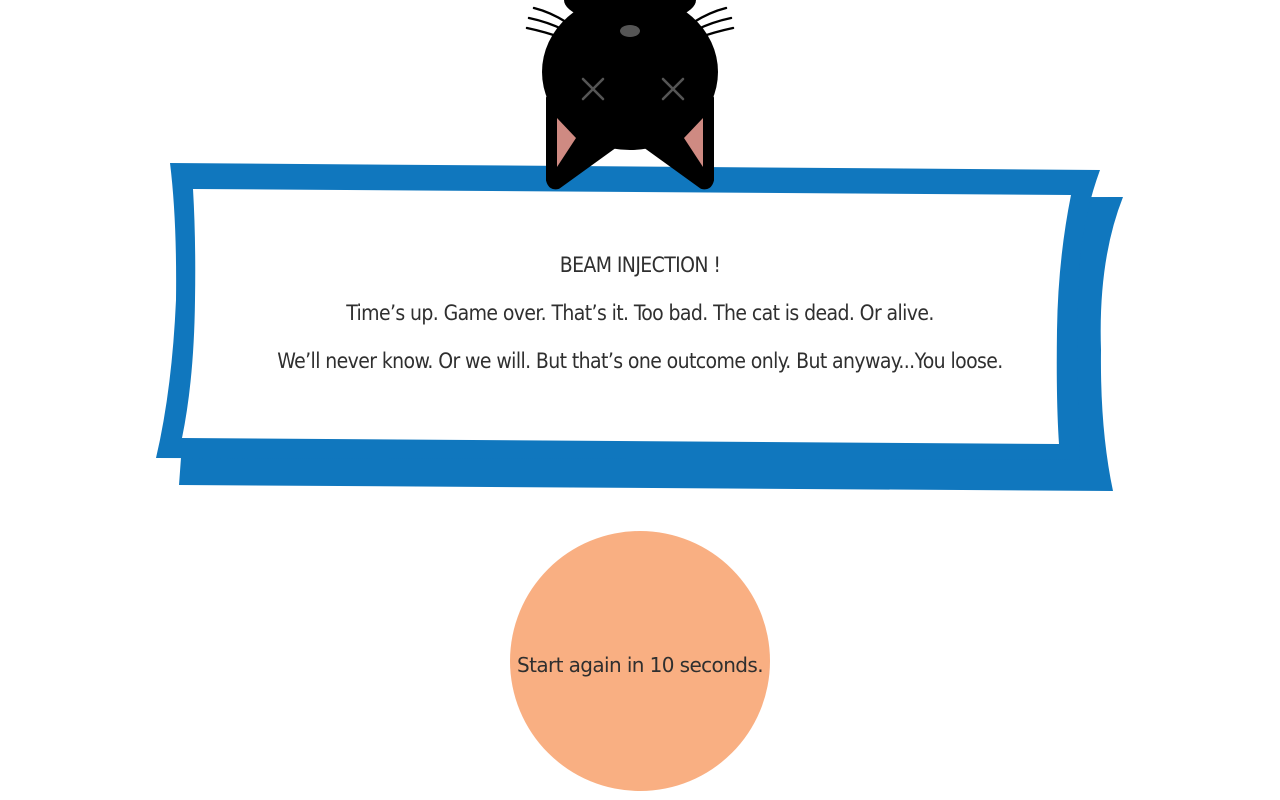 The image size is (1280, 800). What do you see at coordinates (630, 95) in the screenshot?
I see `cat-face-icon` at bounding box center [630, 95].